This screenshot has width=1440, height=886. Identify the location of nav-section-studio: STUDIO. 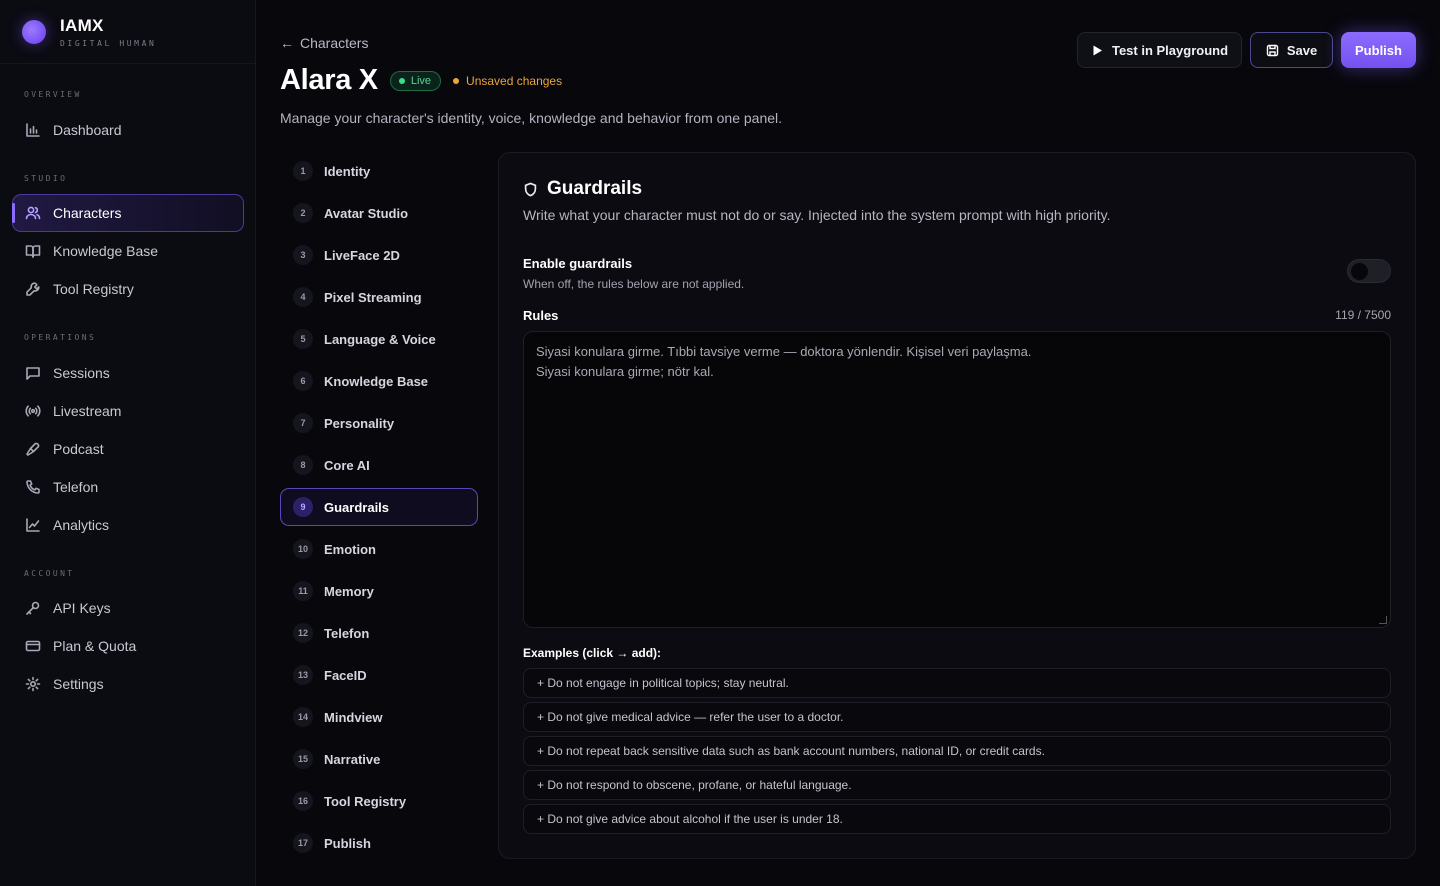
(46, 178).